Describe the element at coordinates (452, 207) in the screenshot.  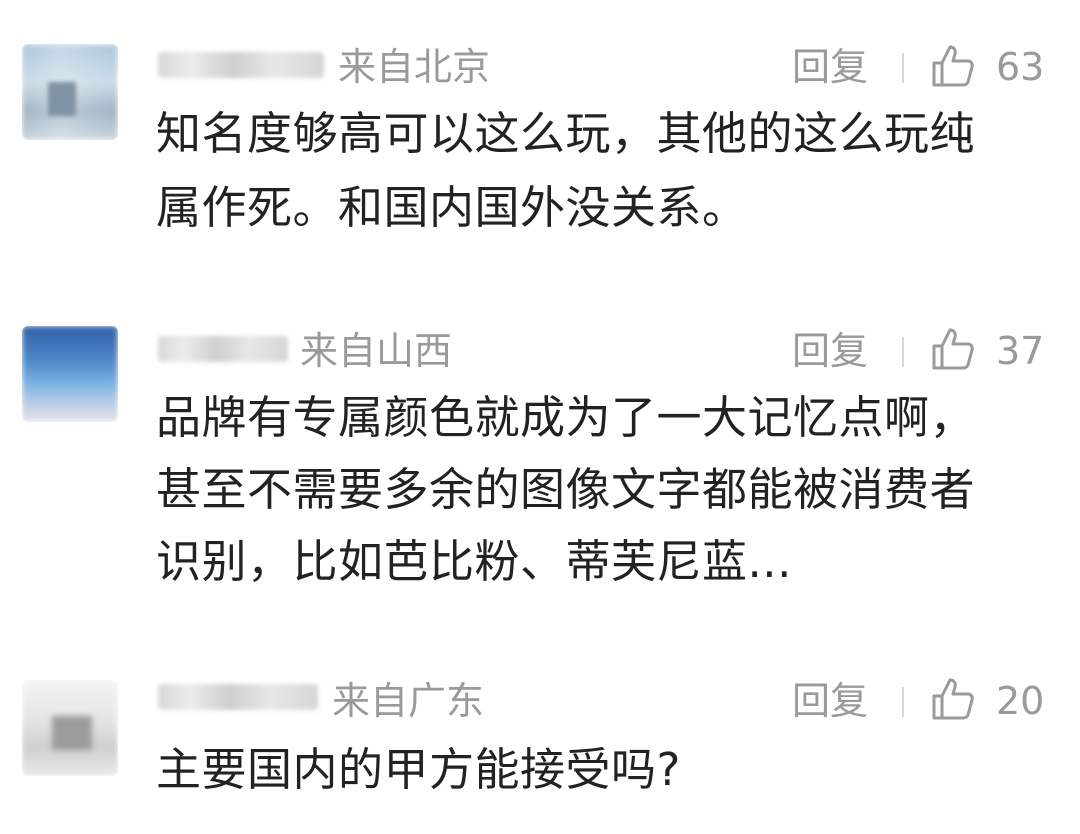
I see `comment-text-line: 属作死。和国内国外没关系。` at that location.